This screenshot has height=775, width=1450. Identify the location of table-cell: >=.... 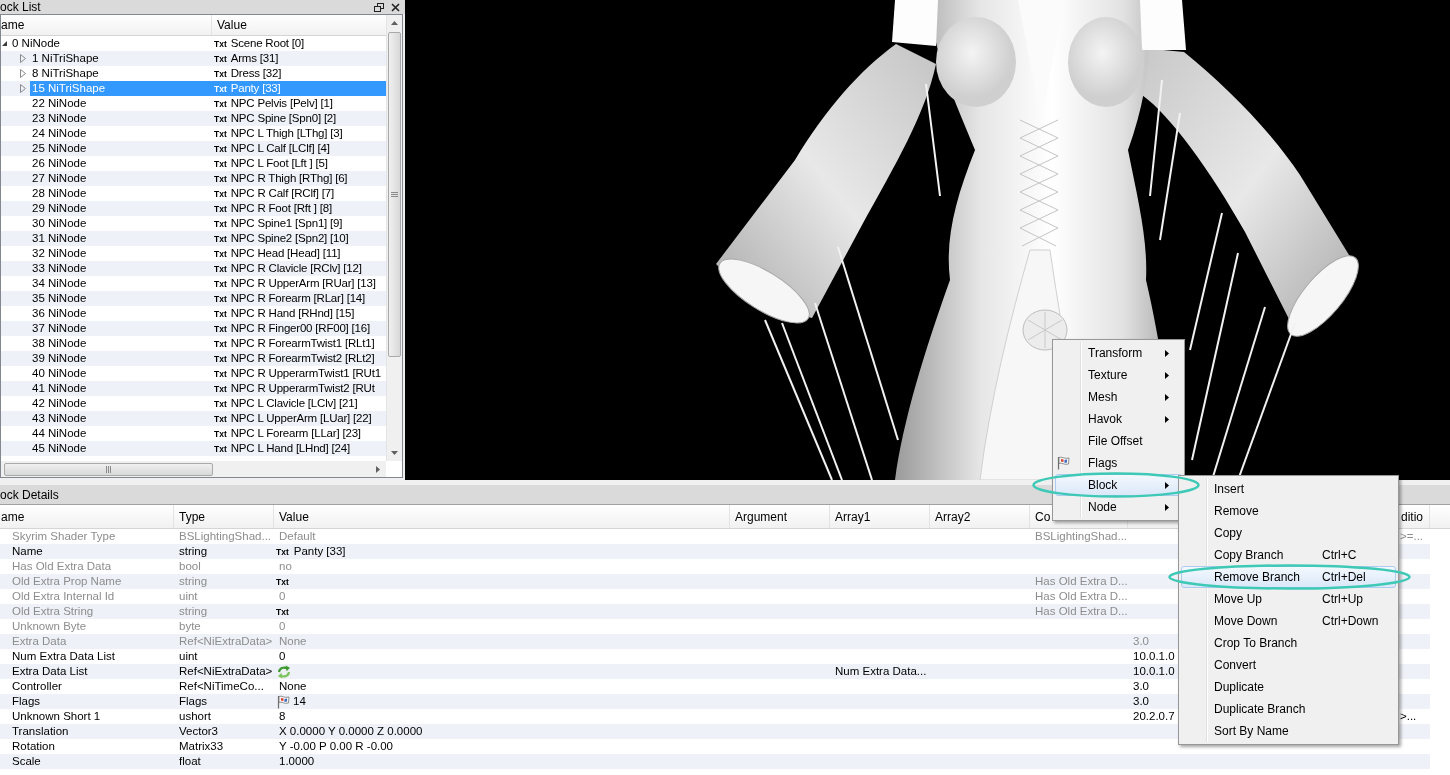
(1412, 536).